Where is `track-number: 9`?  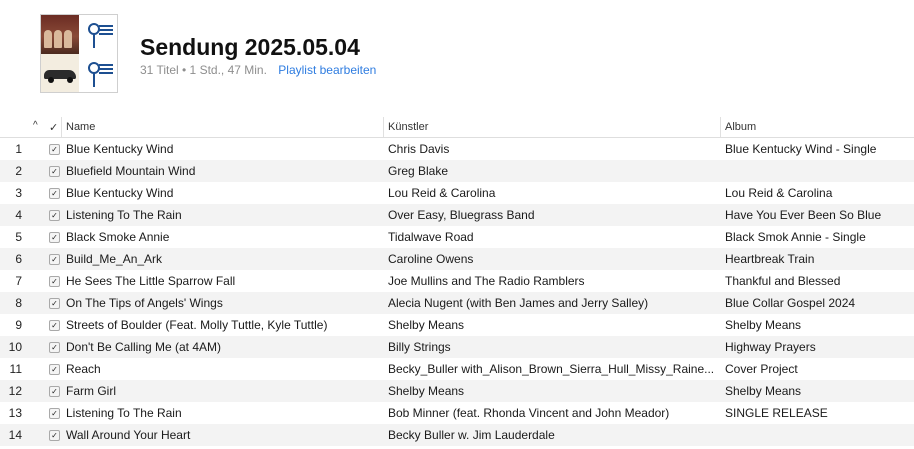 track-number: 9 is located at coordinates (18, 325).